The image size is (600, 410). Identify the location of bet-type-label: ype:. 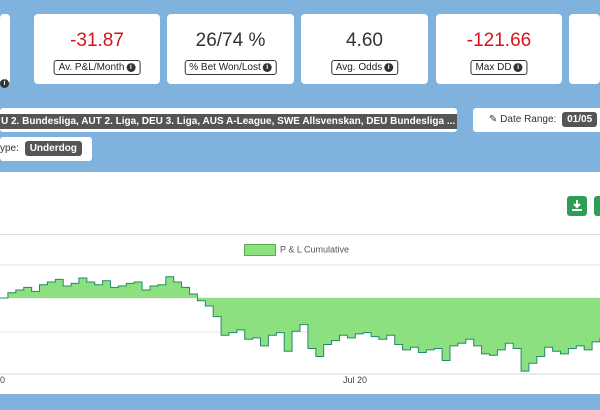
(9, 148).